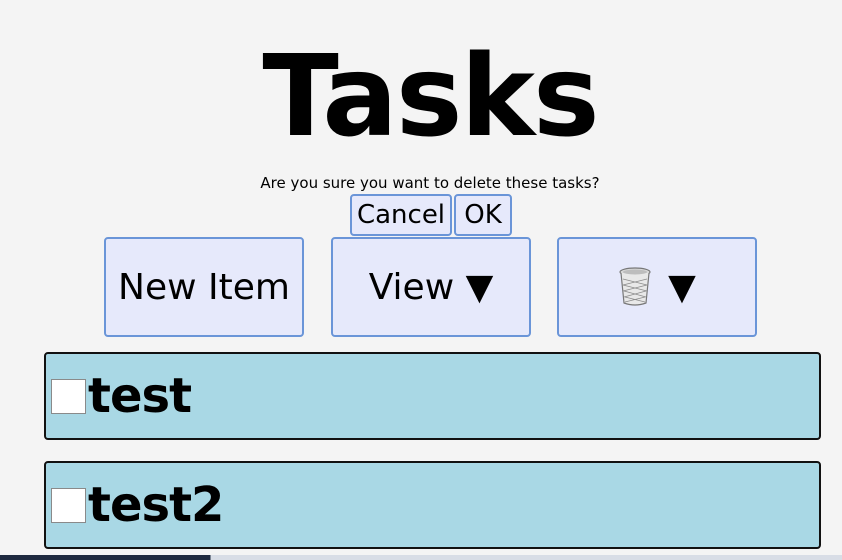  I want to click on task-label: test2, so click(156, 505).